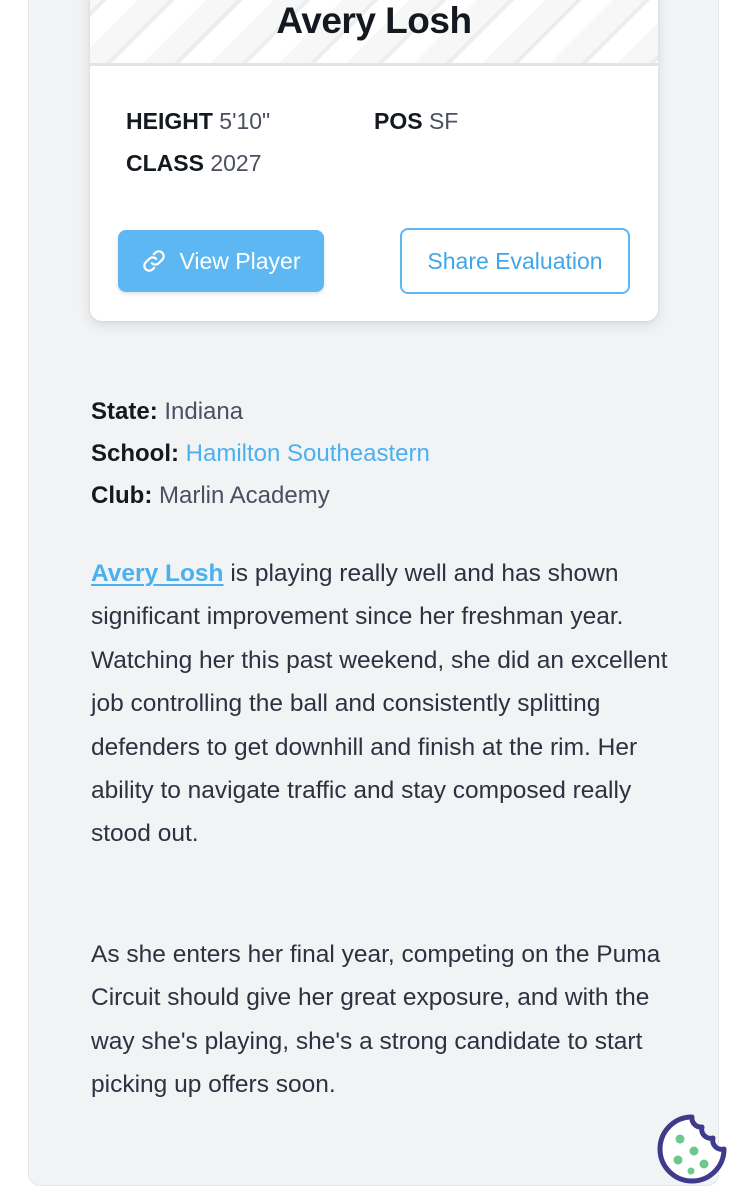  I want to click on position-label: POS, so click(398, 121).